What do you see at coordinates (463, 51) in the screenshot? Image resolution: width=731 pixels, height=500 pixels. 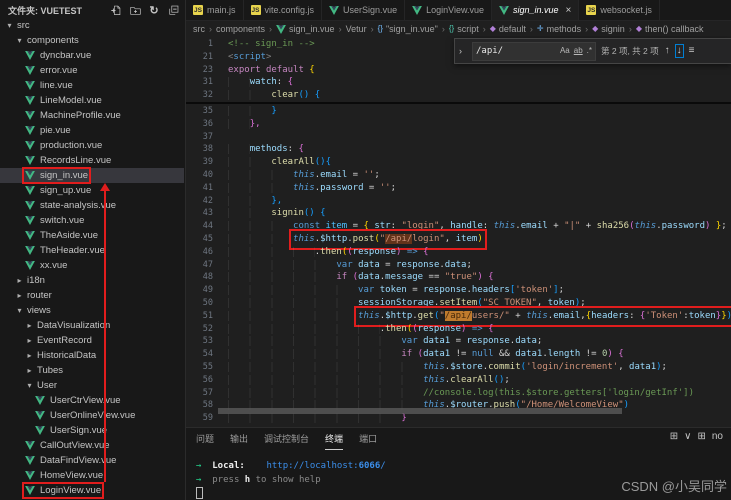 I see `toggle-replace-chevron: ›` at bounding box center [463, 51].